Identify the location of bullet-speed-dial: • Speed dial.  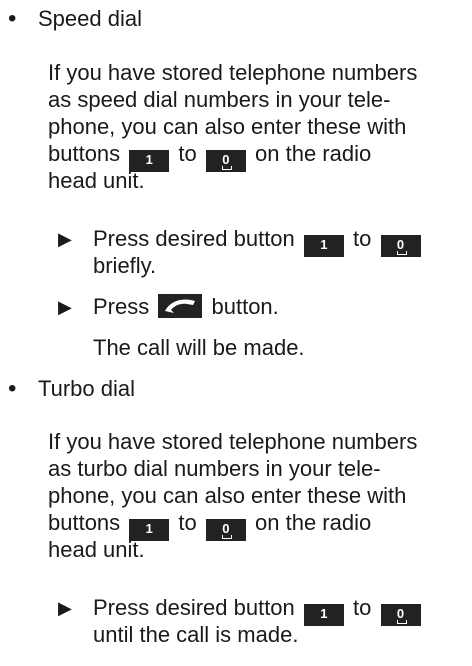
(75, 21).